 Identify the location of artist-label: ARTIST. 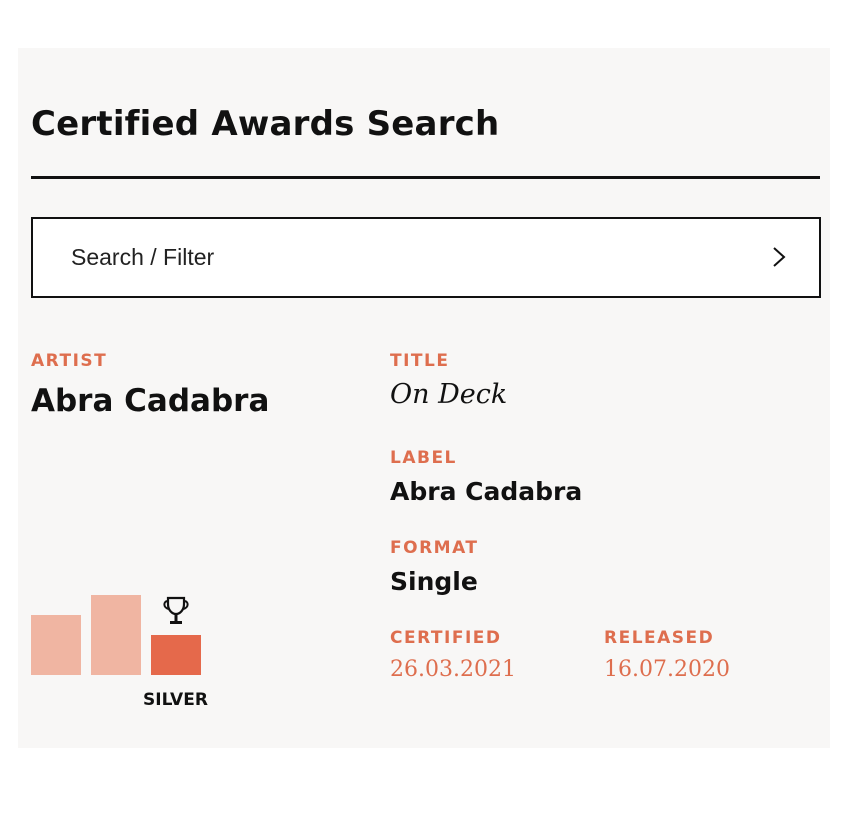
(69, 361).